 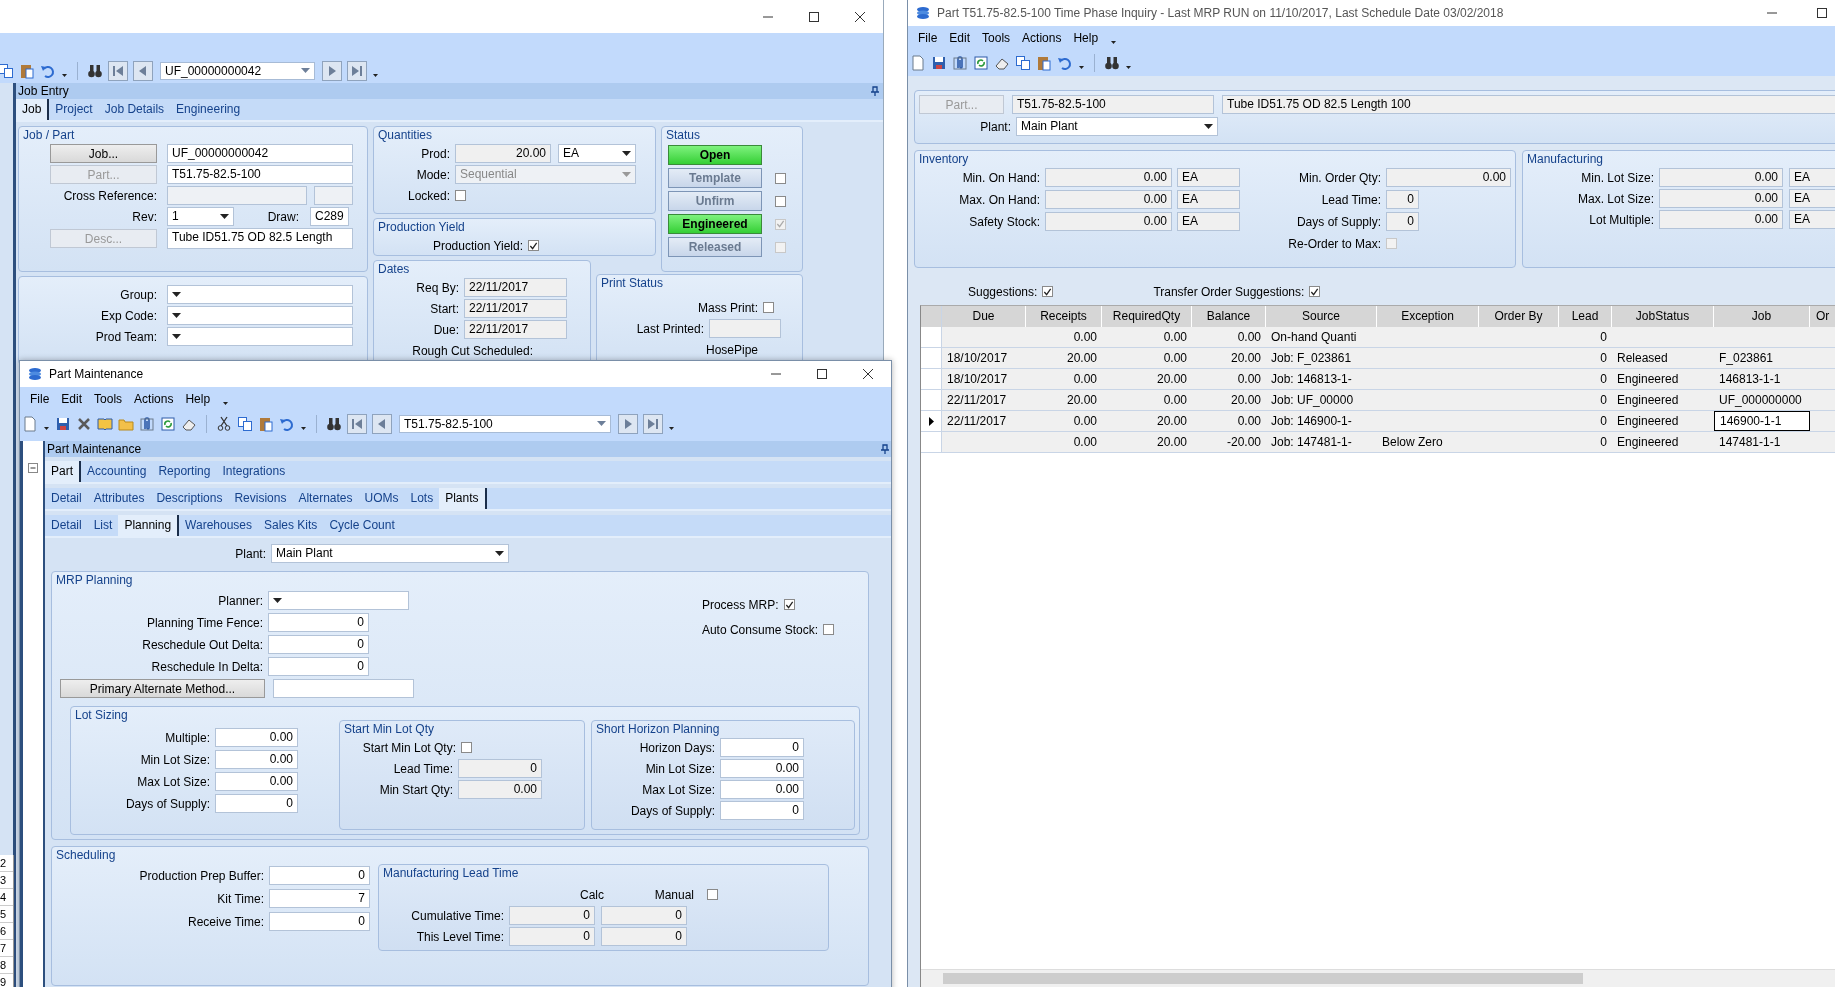 I want to click on number-field: 20.00, so click(x=503, y=153).